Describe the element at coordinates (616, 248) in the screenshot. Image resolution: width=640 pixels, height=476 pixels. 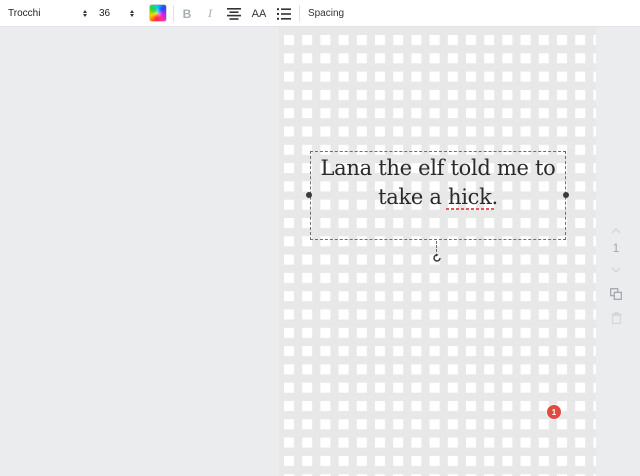
I see `page-number: 1` at that location.